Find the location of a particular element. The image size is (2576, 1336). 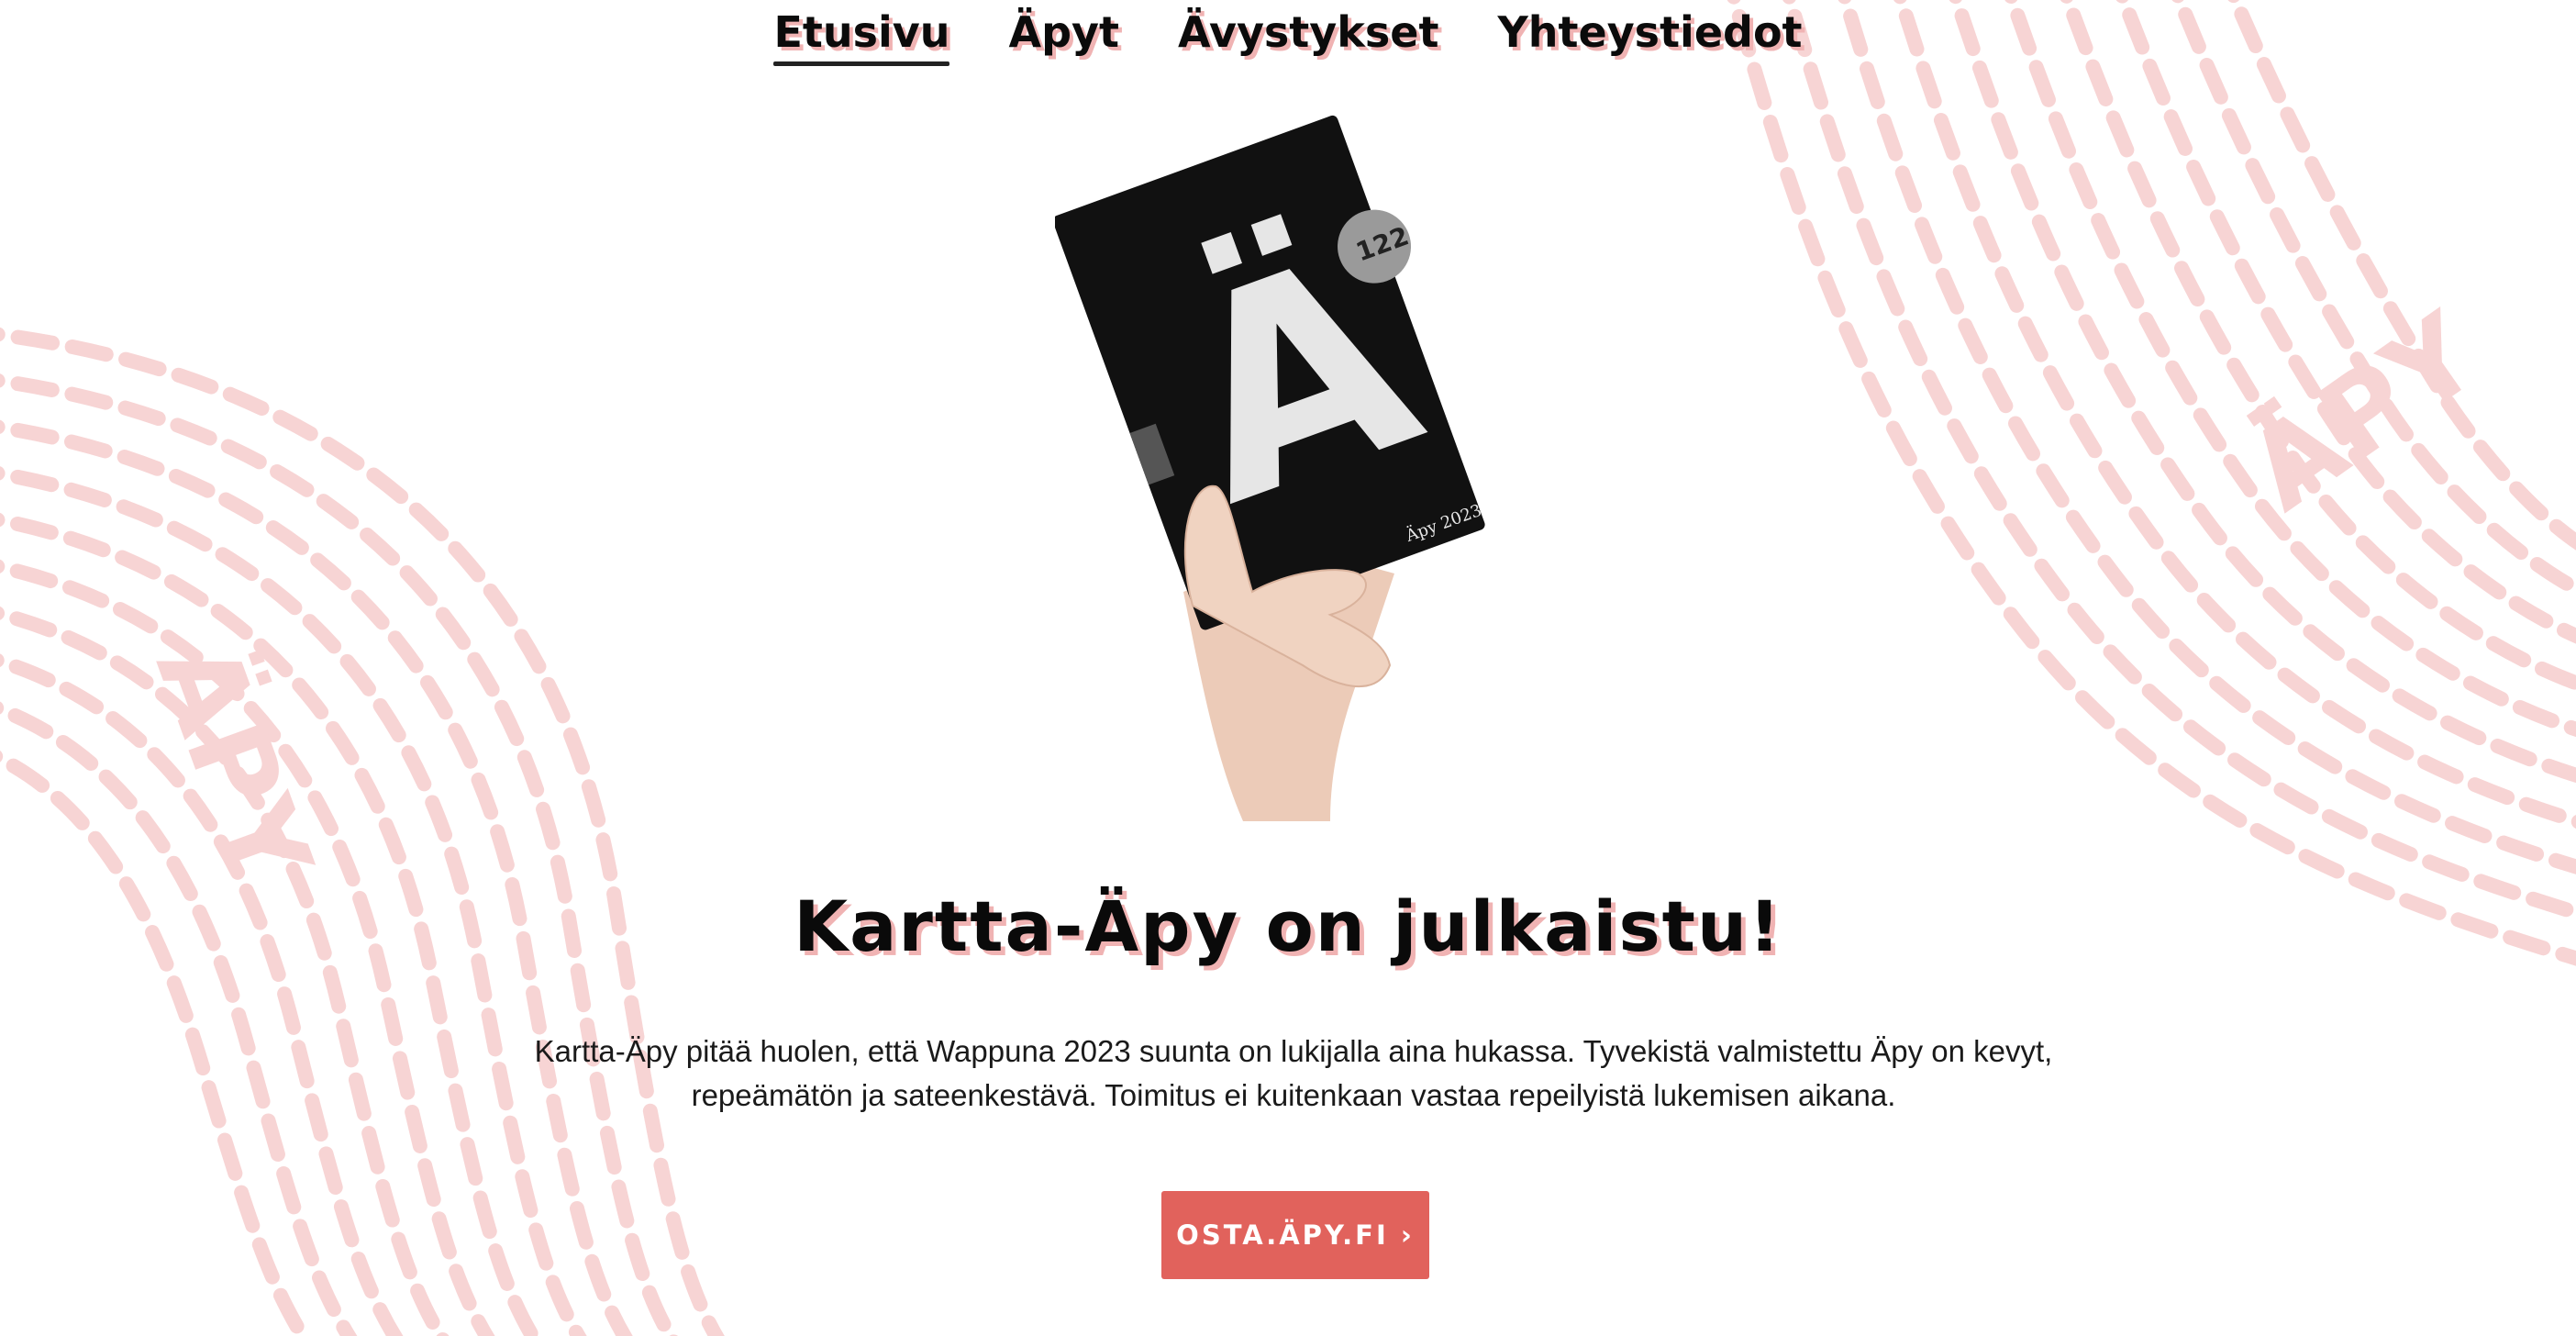

nav-link-avystykset: Ävystykset is located at coordinates (1308, 34).